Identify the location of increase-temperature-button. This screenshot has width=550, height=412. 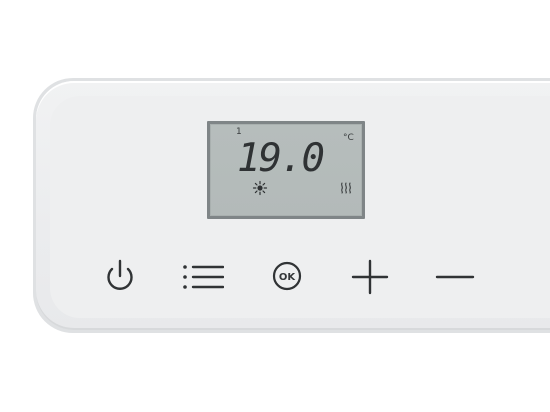
(370, 276).